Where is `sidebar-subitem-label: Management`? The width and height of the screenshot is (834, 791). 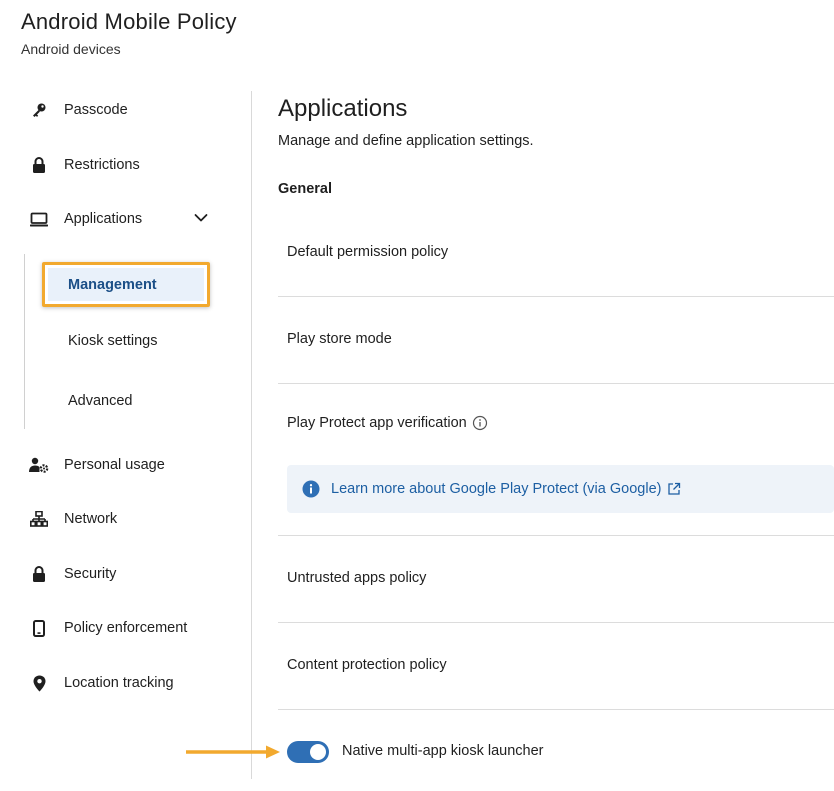 sidebar-subitem-label: Management is located at coordinates (112, 284).